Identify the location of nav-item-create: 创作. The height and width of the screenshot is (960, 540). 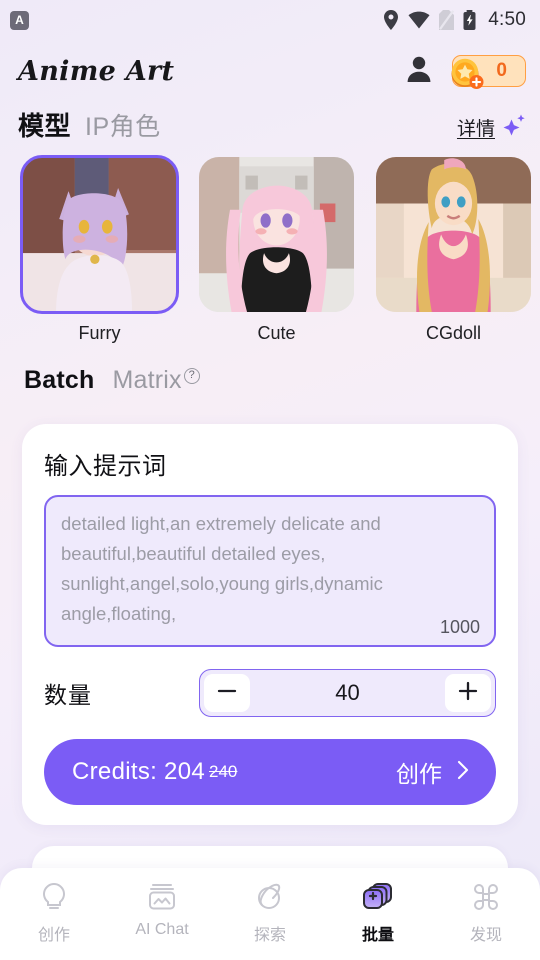
(54, 912).